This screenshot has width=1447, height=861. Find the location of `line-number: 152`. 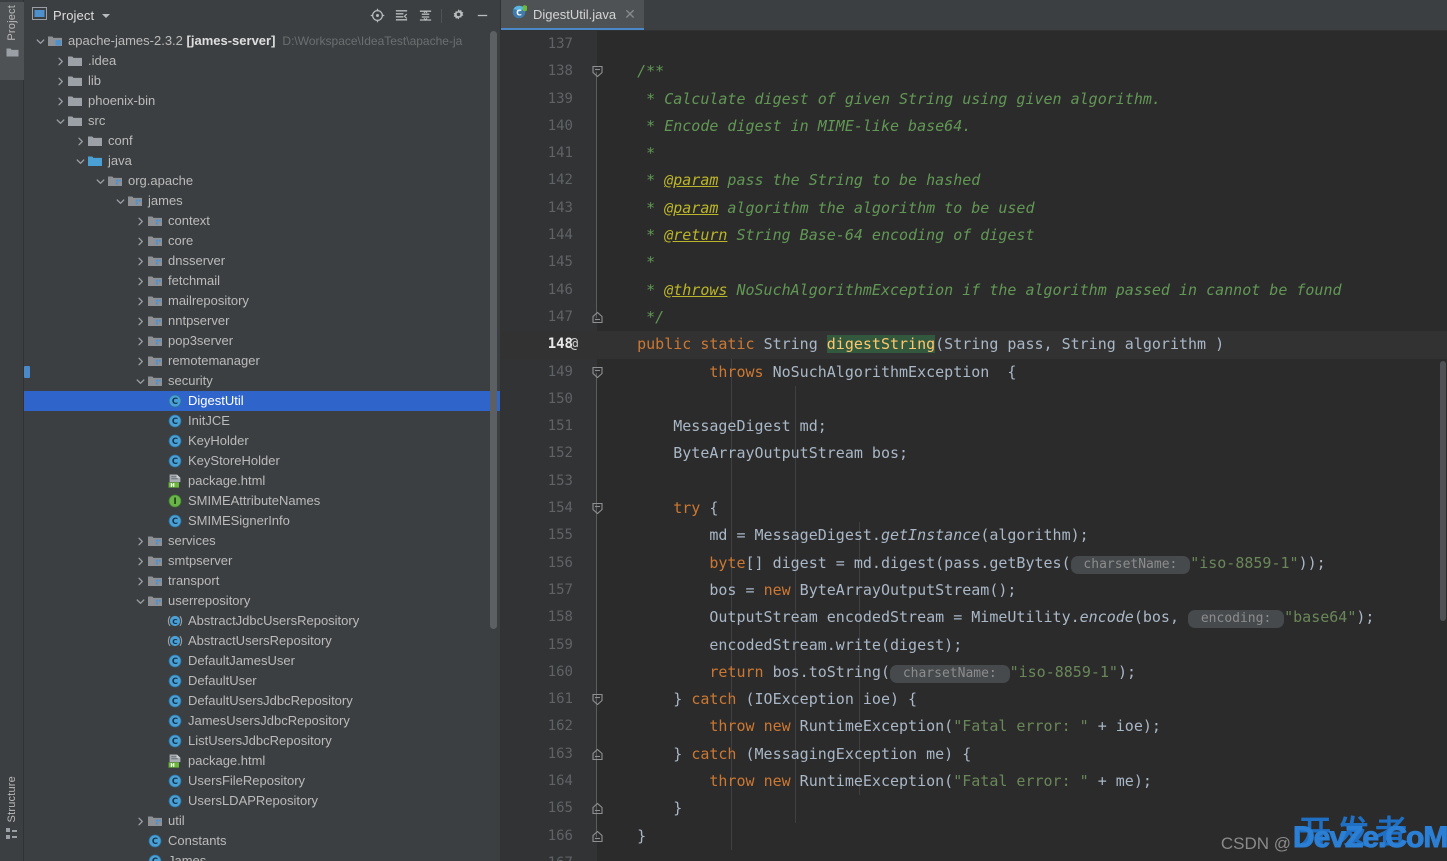

line-number: 152 is located at coordinates (537, 453).